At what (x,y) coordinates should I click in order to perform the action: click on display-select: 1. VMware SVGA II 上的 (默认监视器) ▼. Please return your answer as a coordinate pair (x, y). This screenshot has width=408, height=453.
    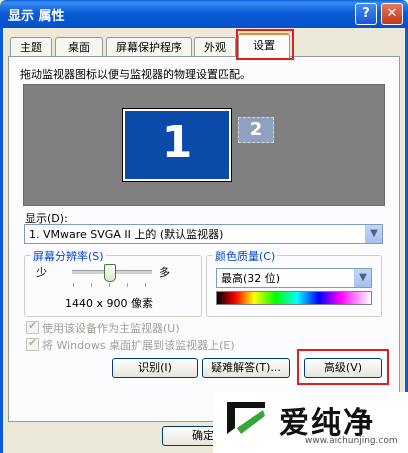
    Looking at the image, I should click on (203, 234).